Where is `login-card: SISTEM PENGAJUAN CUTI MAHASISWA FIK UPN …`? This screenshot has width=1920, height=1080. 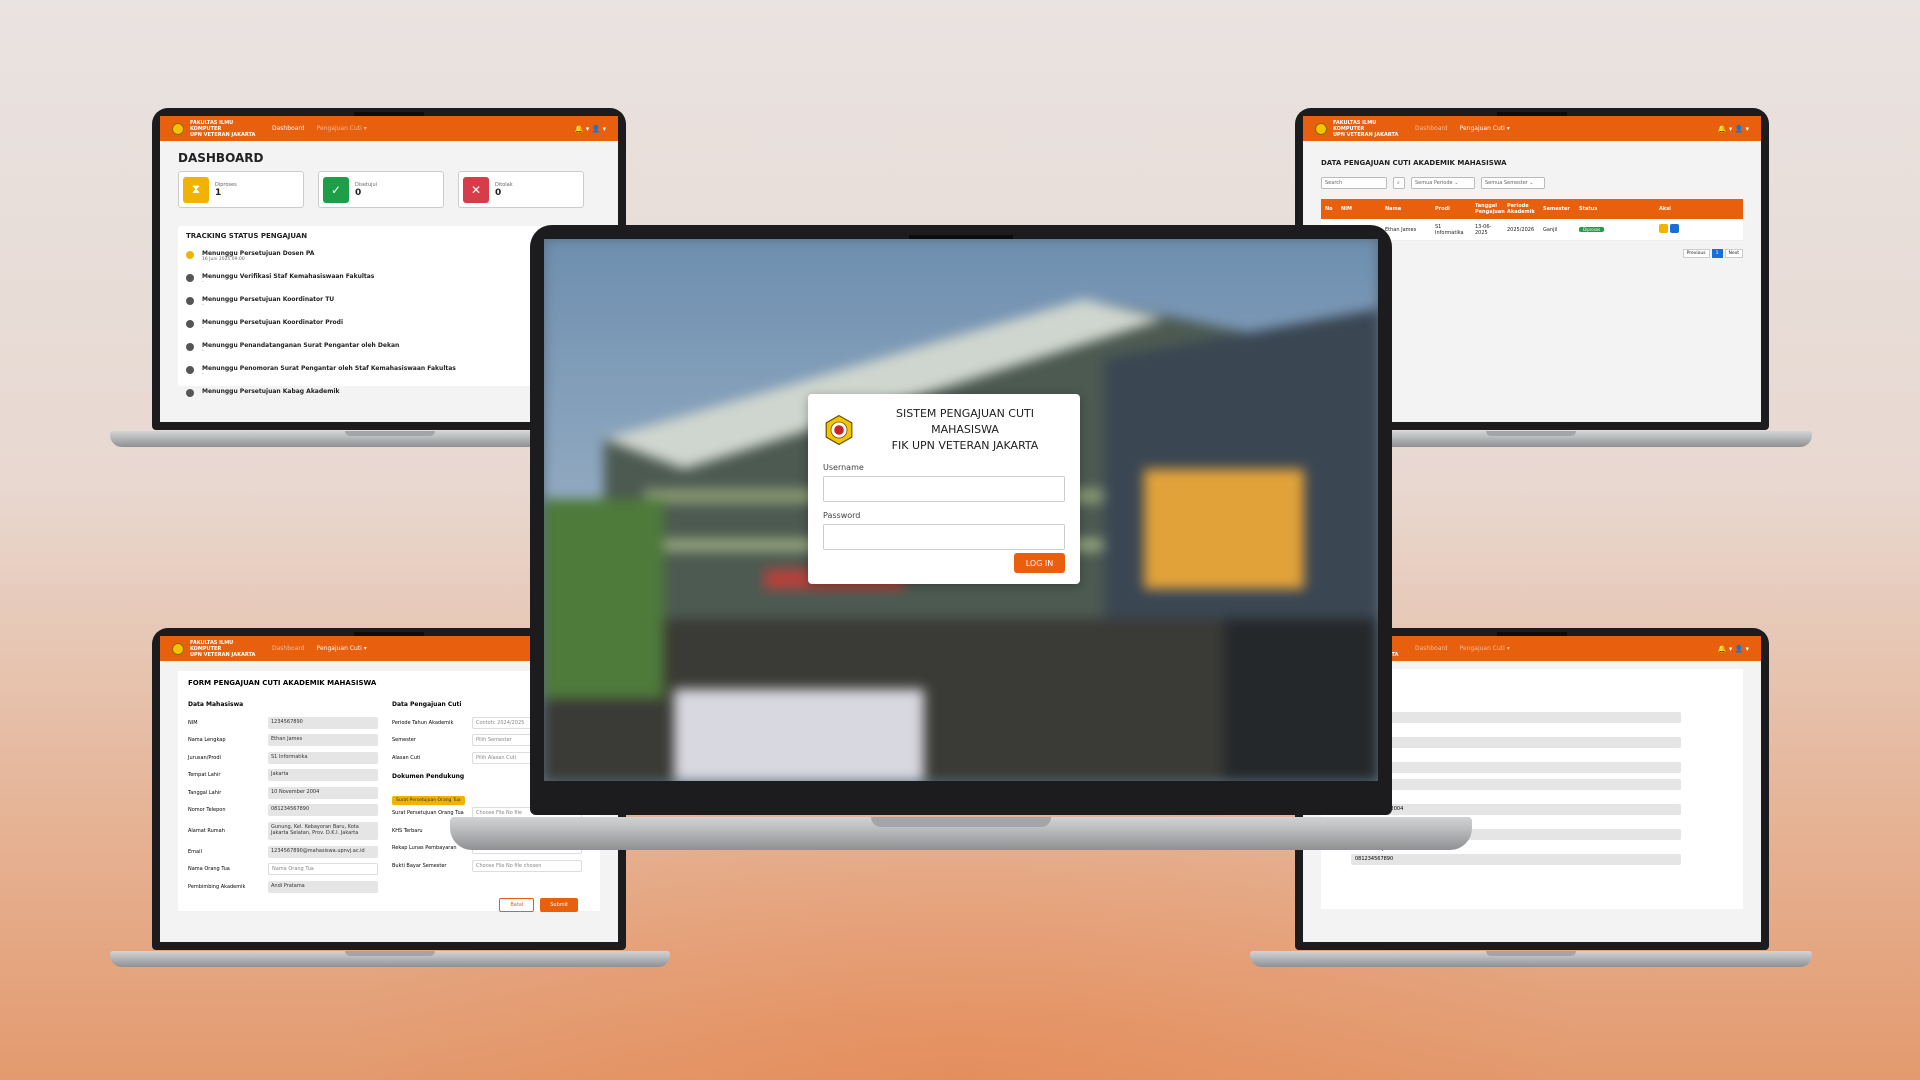
login-card: SISTEM PENGAJUAN CUTI MAHASISWA FIK UPN … is located at coordinates (944, 489).